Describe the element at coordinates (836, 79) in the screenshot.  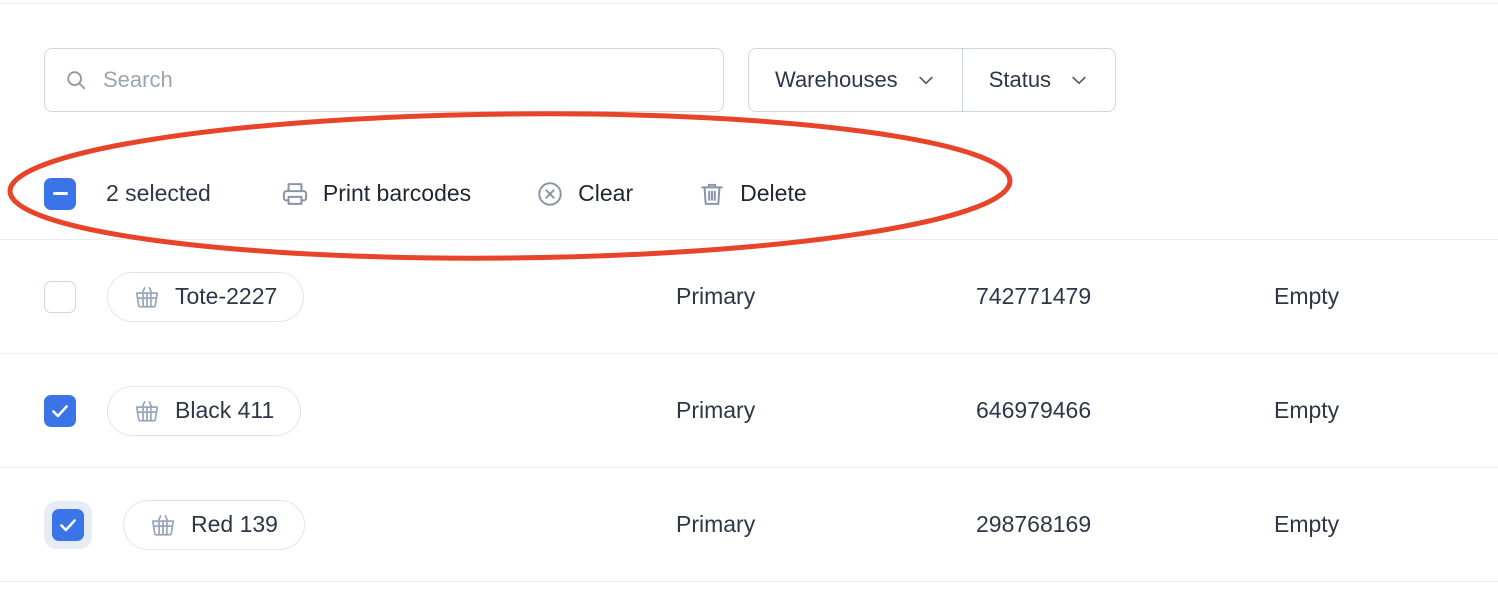
I see `warehouses-filter-label: Warehouses` at that location.